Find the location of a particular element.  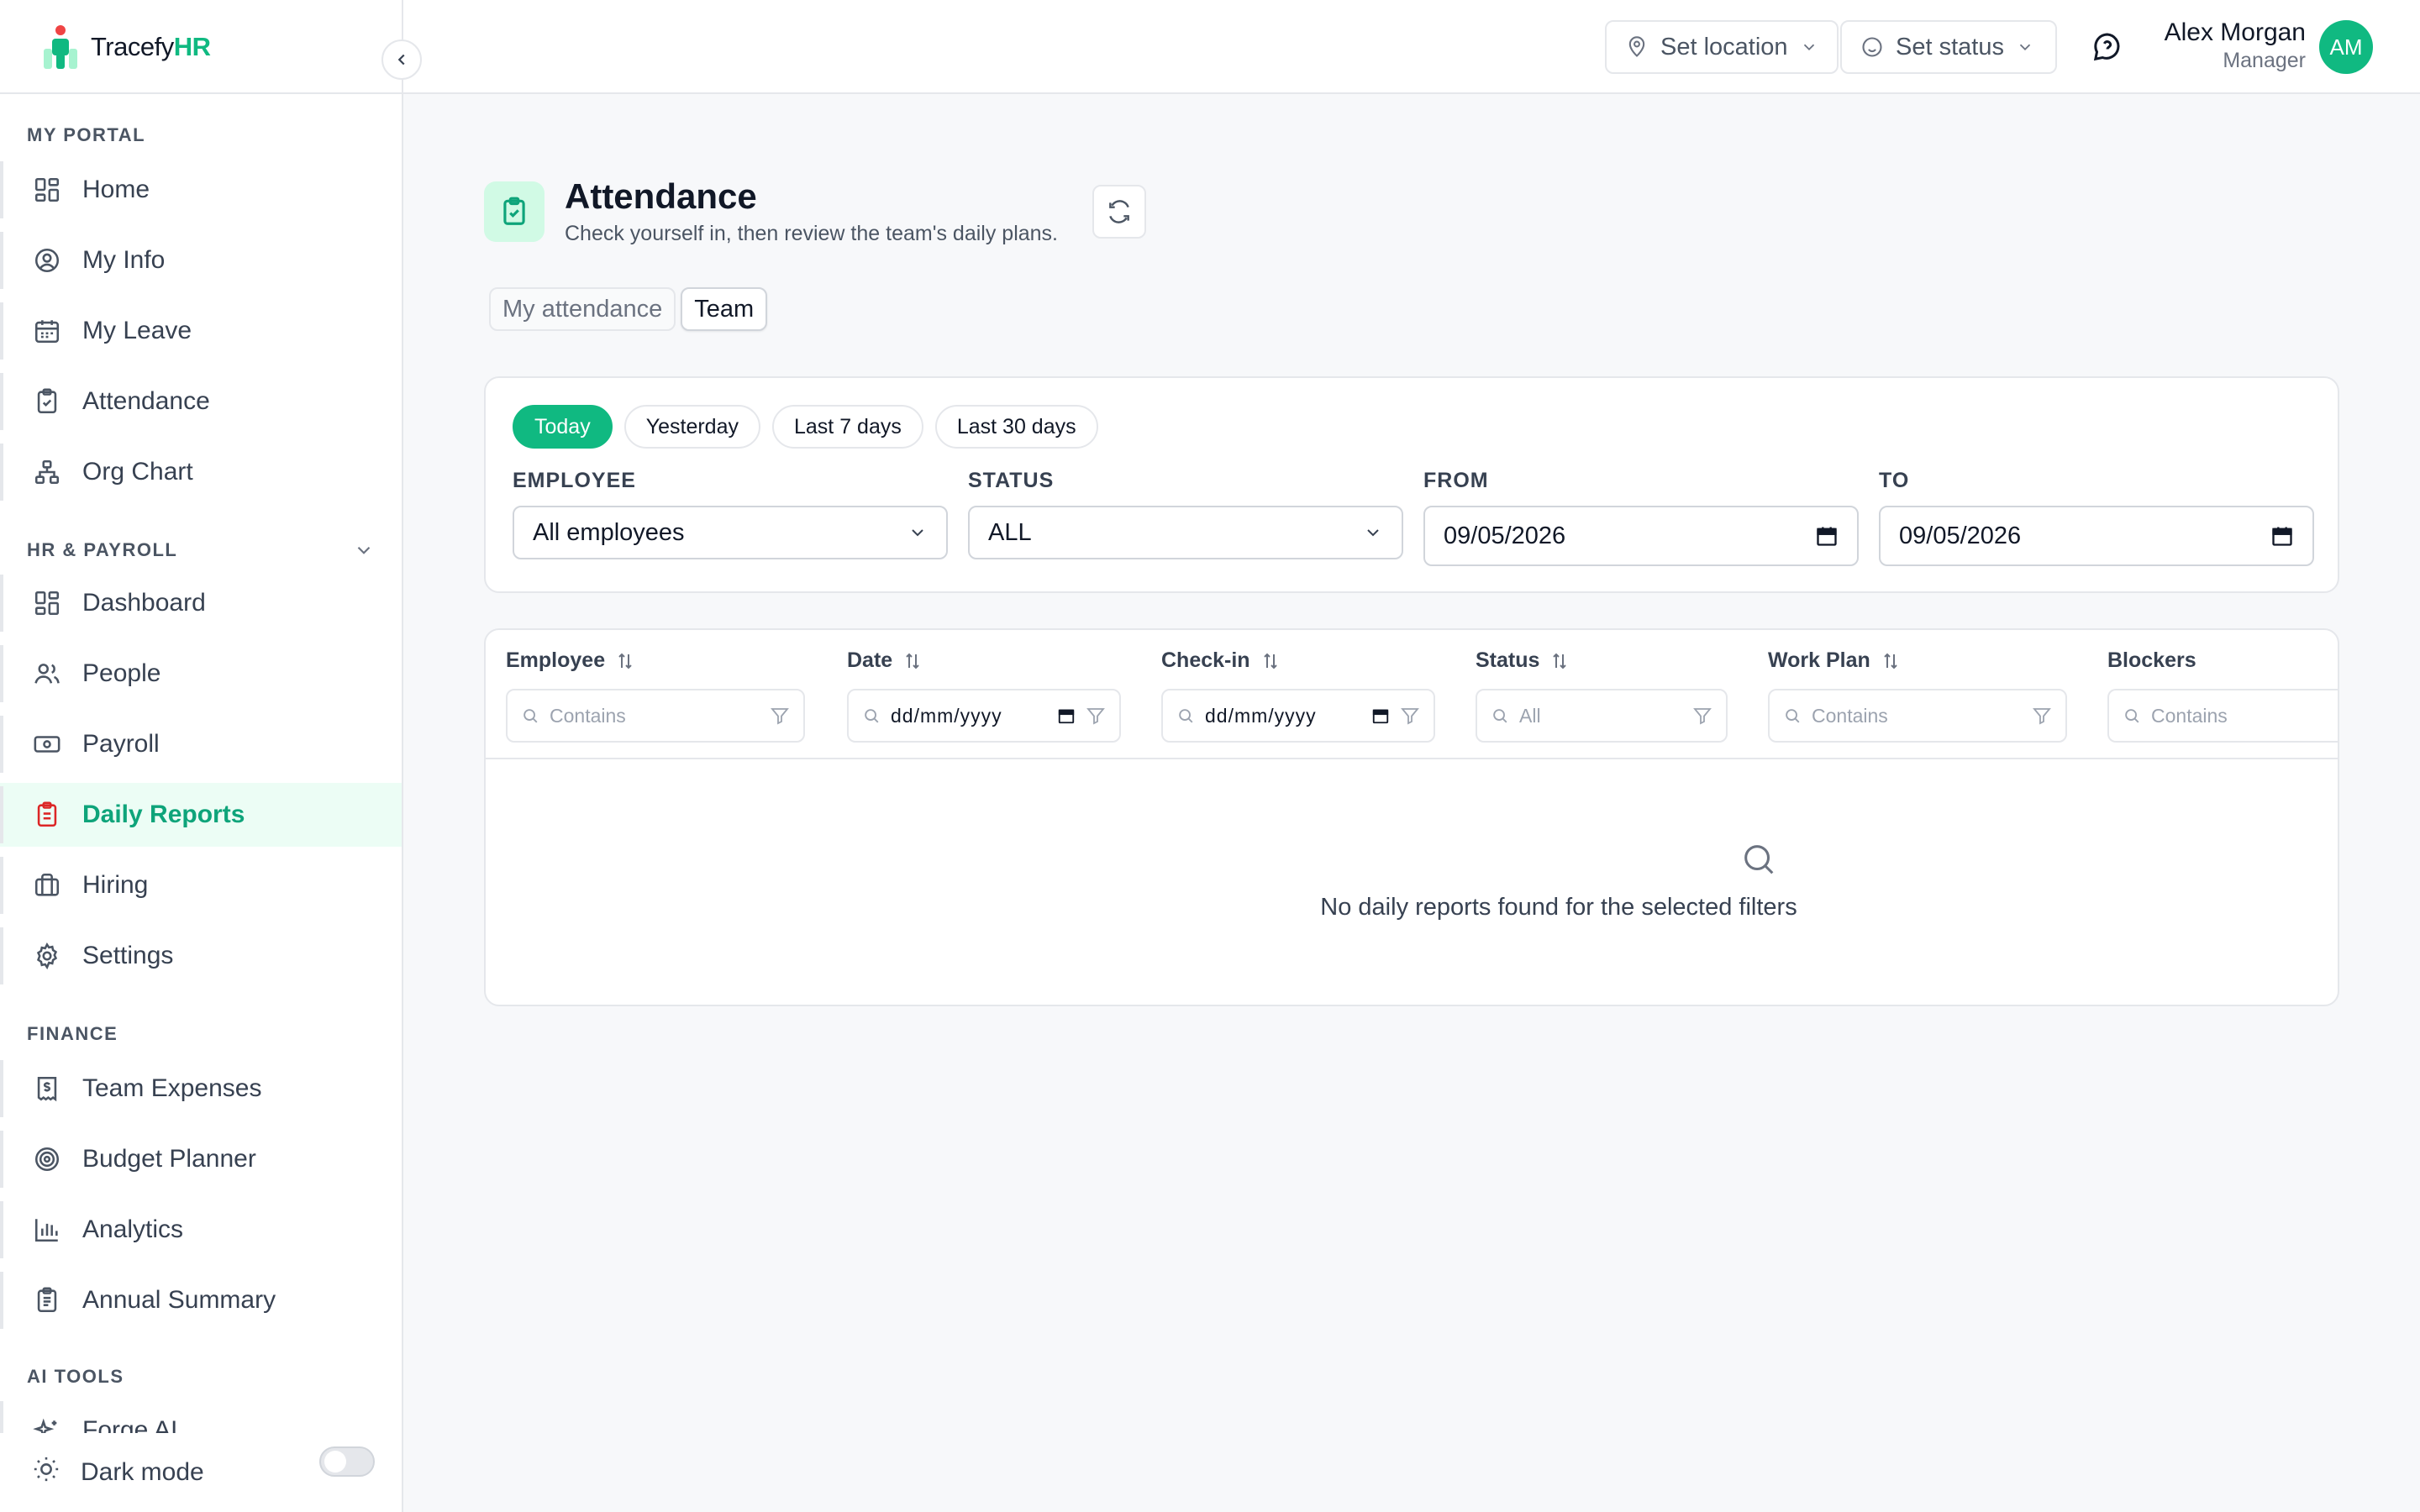

sidebar-item-annual-summary: Annual Summary is located at coordinates (201, 1300).